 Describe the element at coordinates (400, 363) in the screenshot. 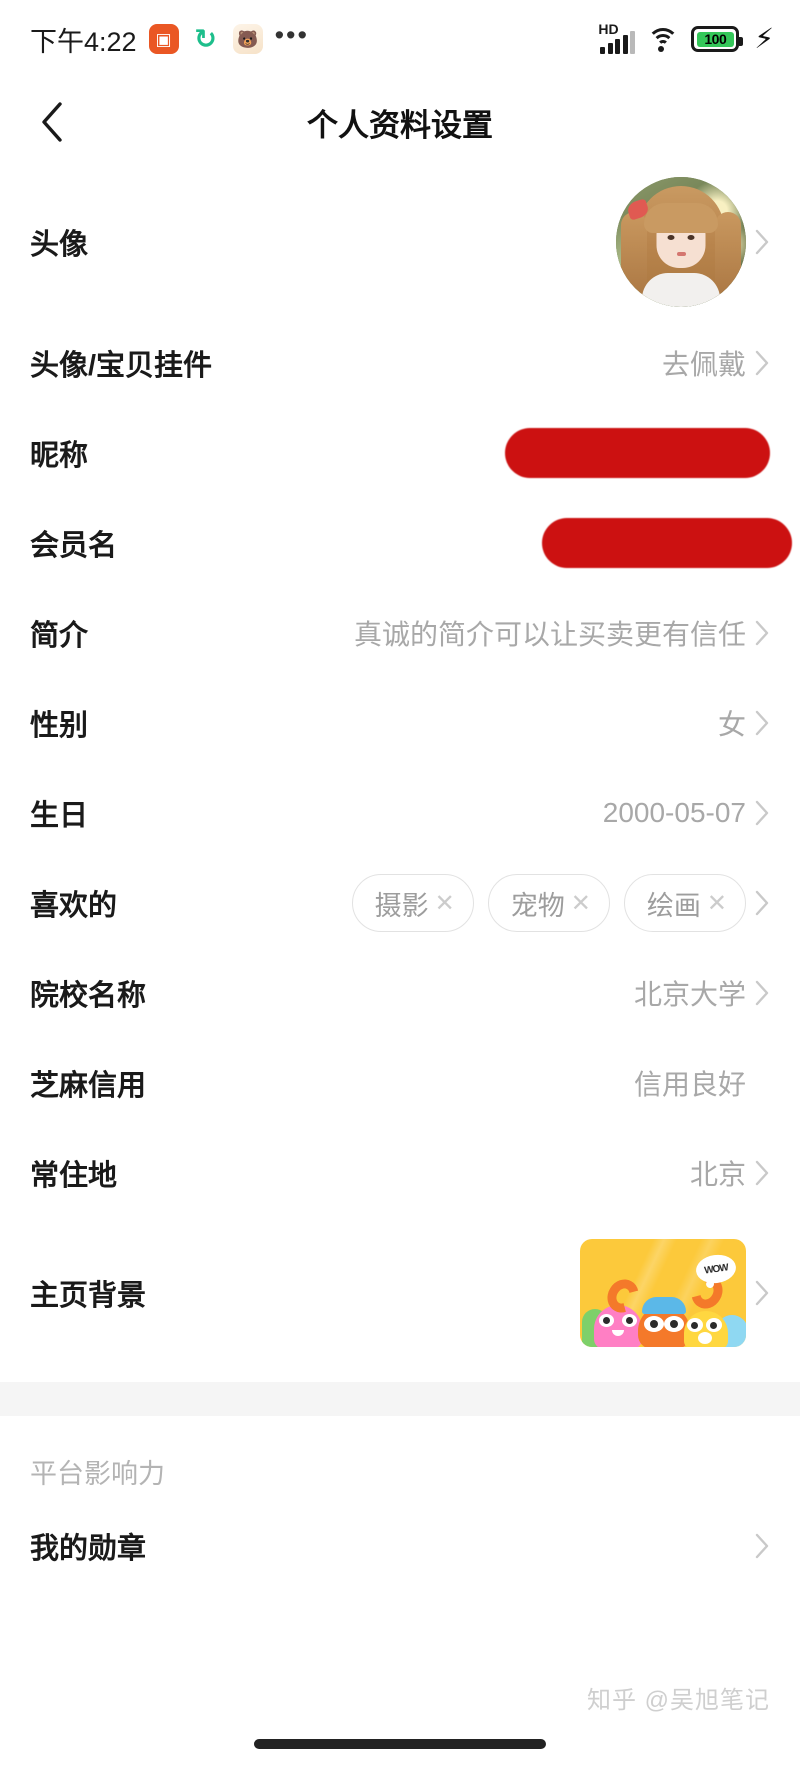

I see `row-avatar-pendant: 头像/宝贝挂件 去佩戴` at that location.